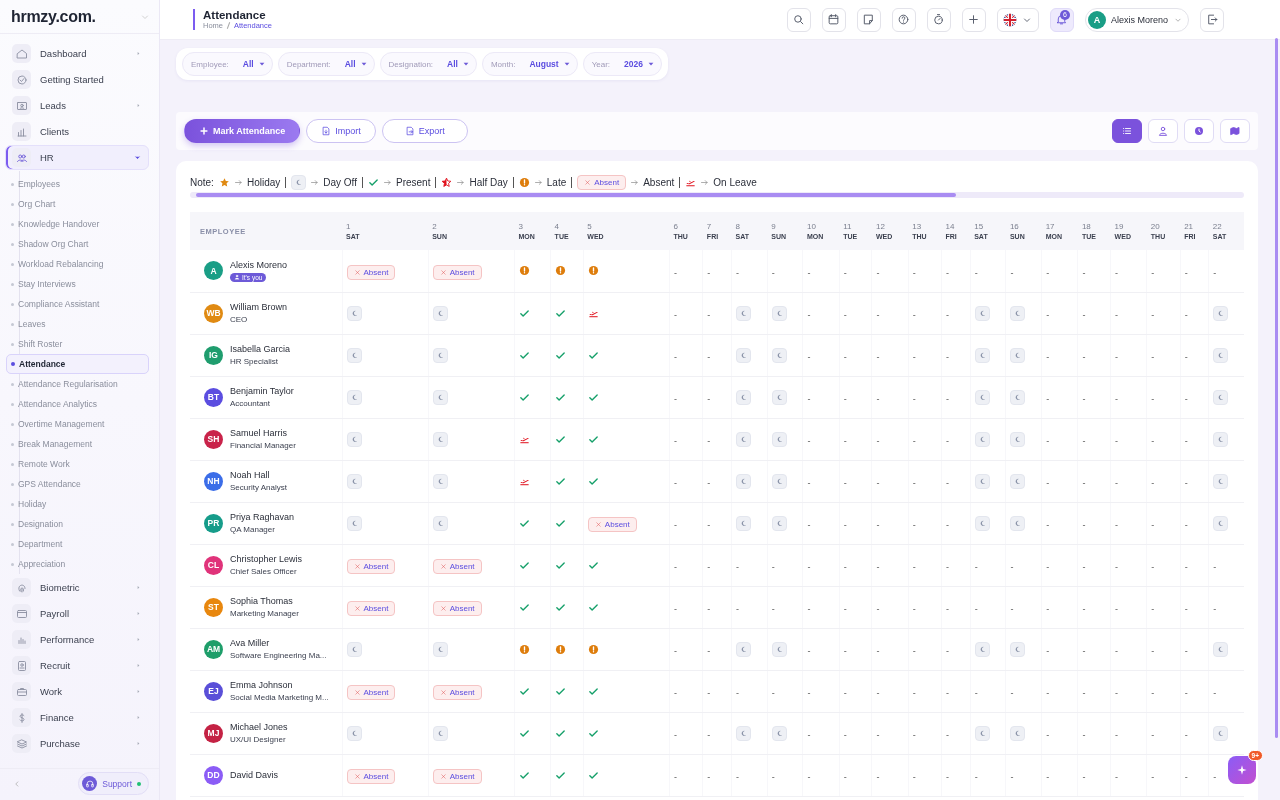  I want to click on submenu-item: Leaves, so click(77, 324).